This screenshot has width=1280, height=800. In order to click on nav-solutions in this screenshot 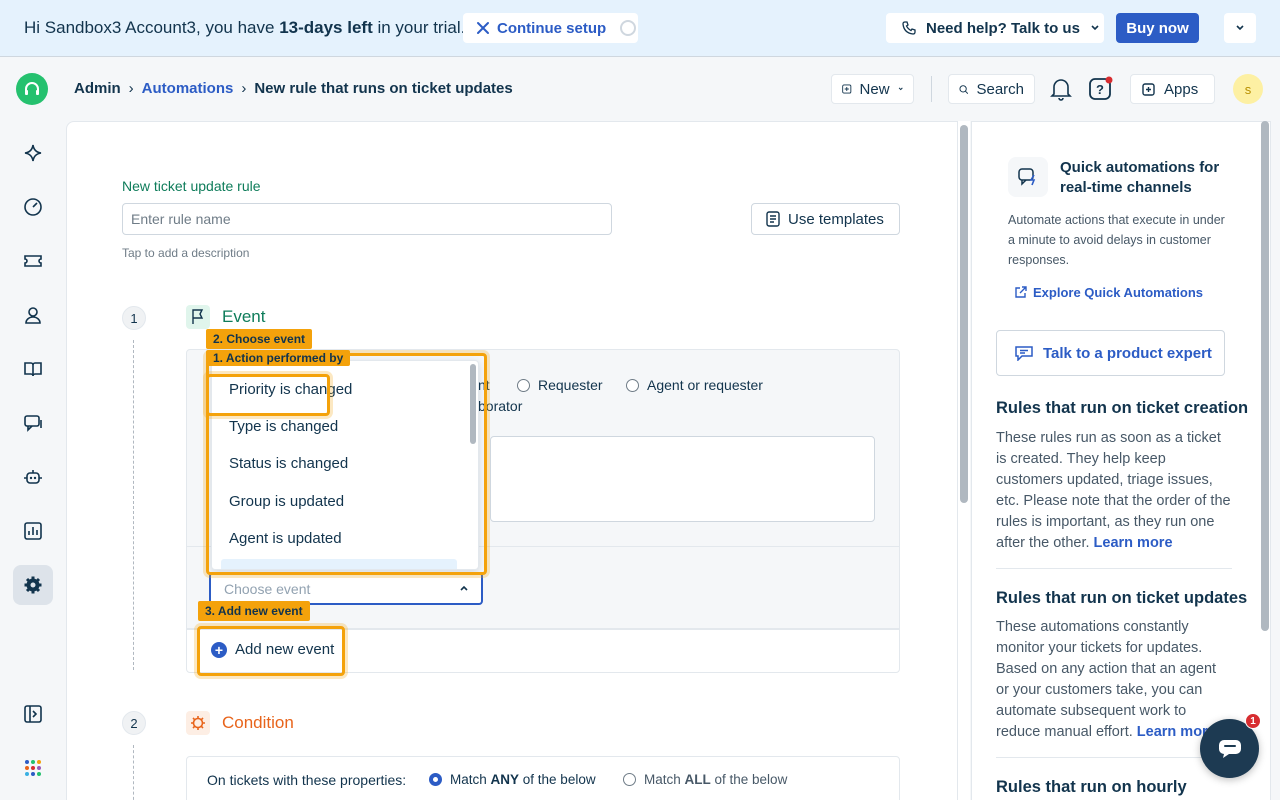, I will do `click(33, 369)`.